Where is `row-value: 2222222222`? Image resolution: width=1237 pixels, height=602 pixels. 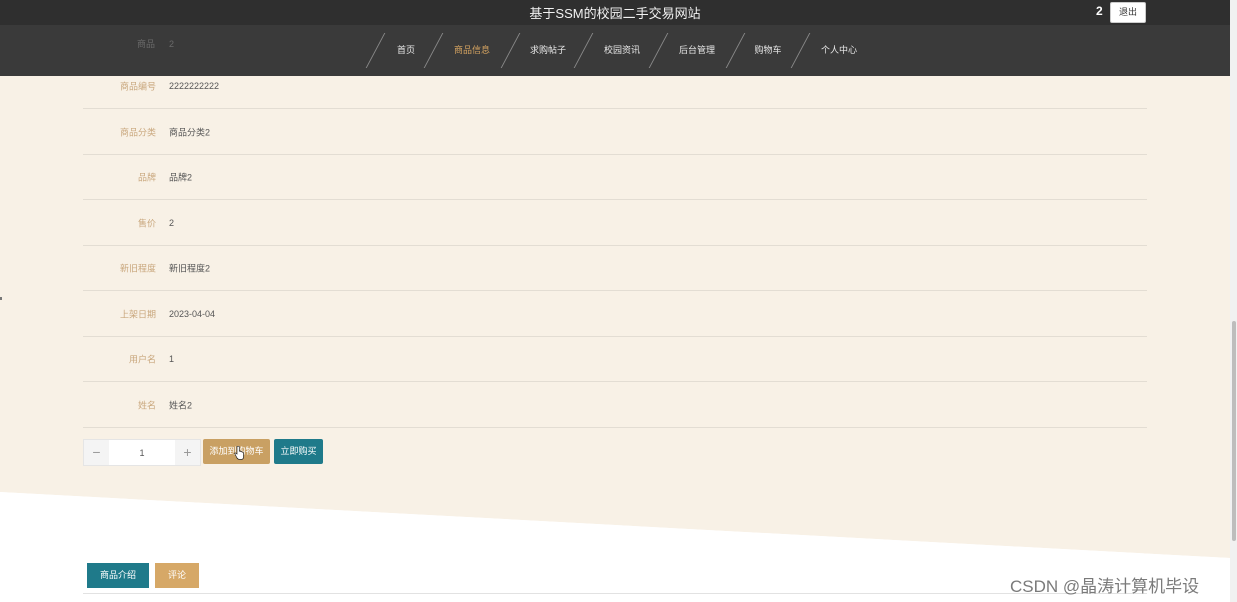
row-value: 2222222222 is located at coordinates (194, 85).